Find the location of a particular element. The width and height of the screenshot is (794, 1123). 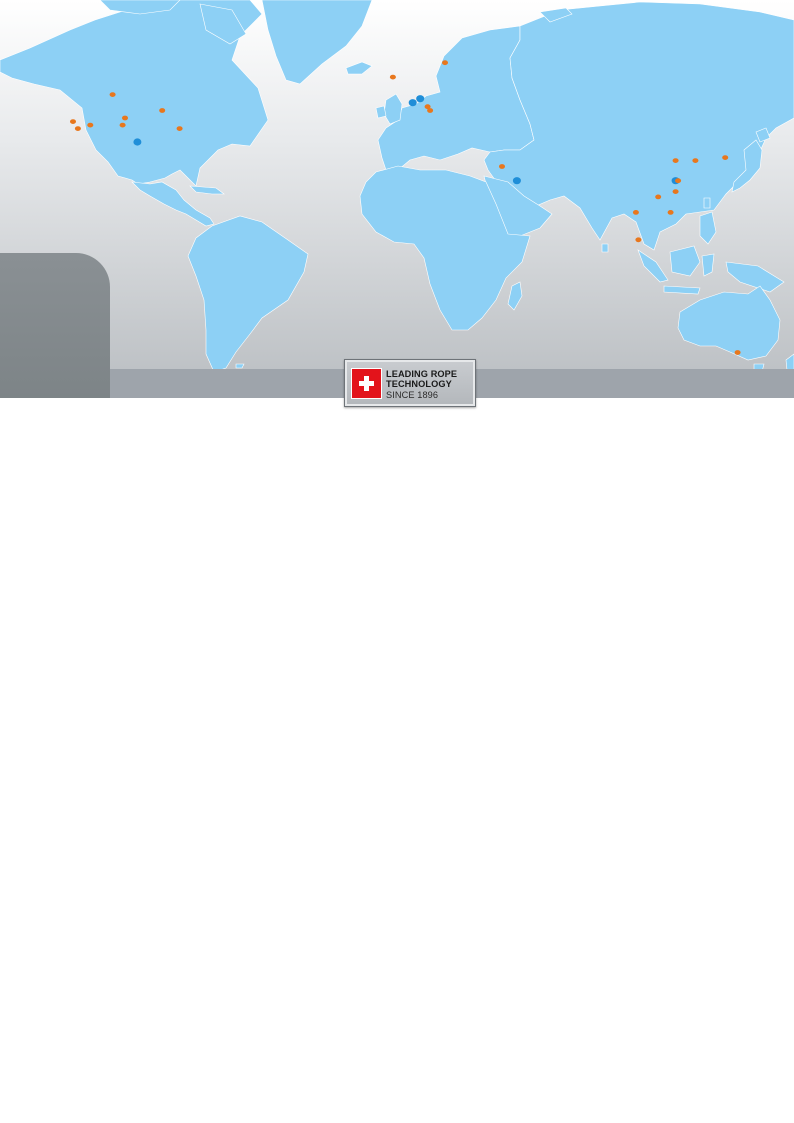

badge-line-2: TECHNOLOGY is located at coordinates (419, 384).